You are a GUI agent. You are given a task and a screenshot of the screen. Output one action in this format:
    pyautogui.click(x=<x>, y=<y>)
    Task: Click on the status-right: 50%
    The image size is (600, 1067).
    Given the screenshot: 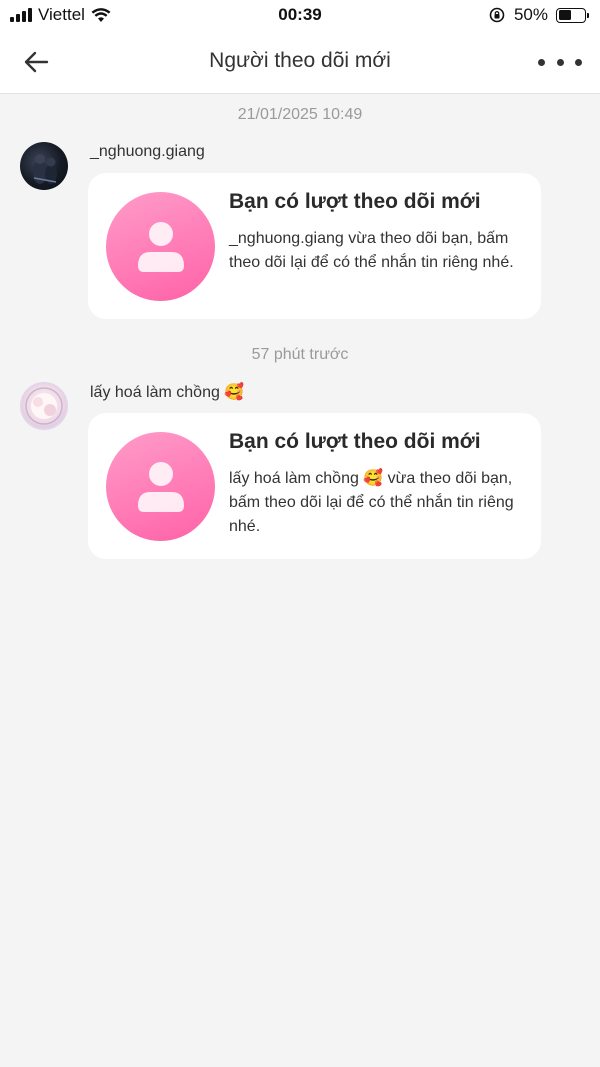 What is the action you would take?
    pyautogui.click(x=538, y=15)
    